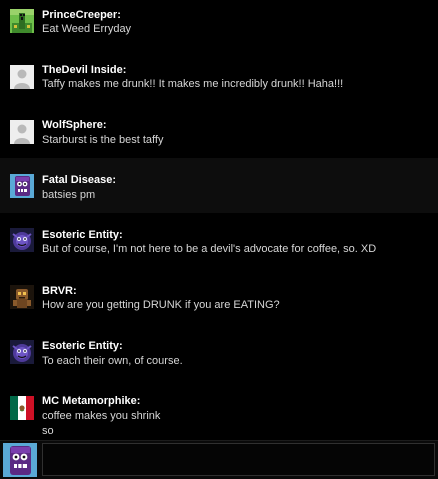  Describe the element at coordinates (59, 291) in the screenshot. I see `message-username: BRVR:` at that location.